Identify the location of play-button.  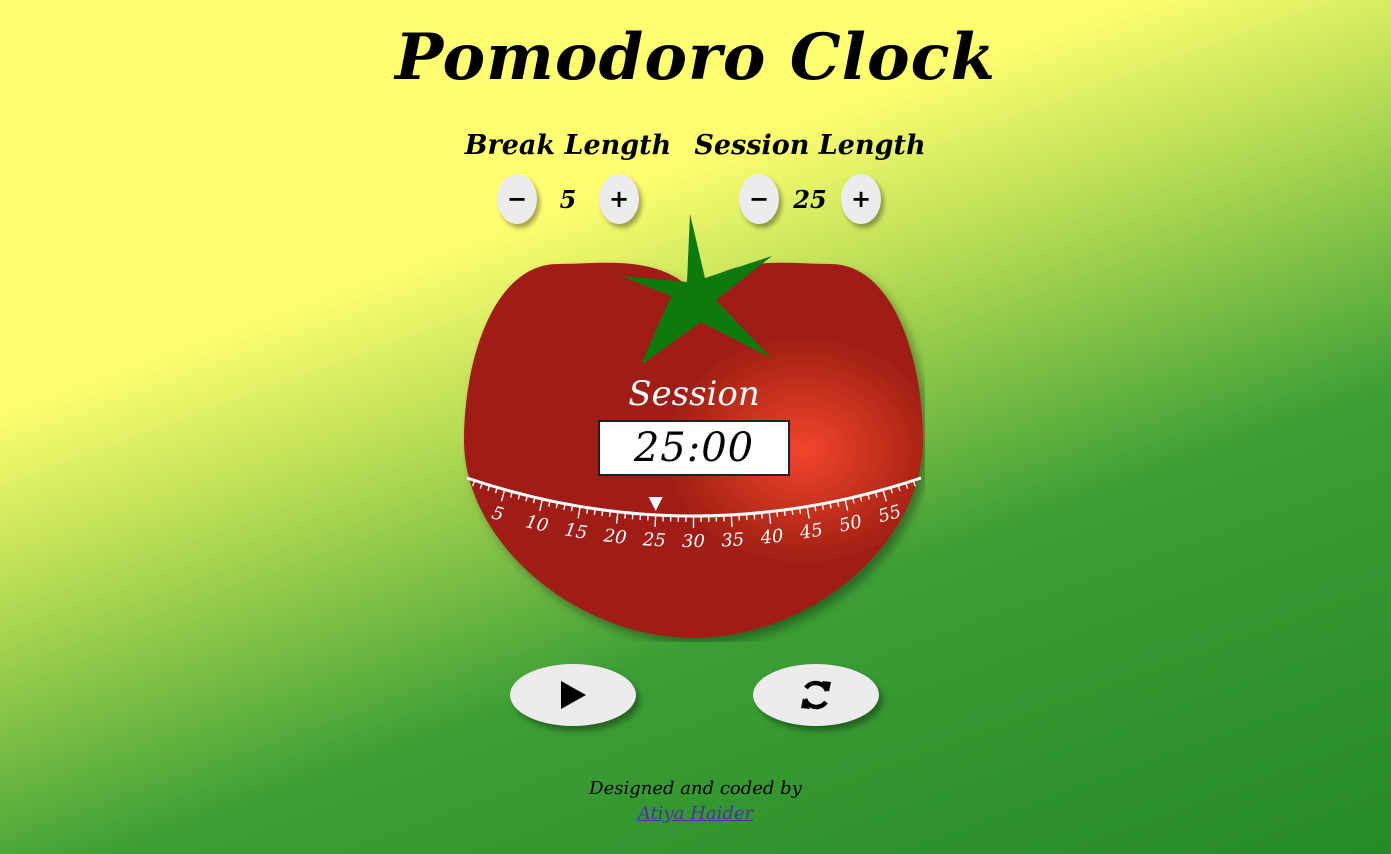
(573, 695).